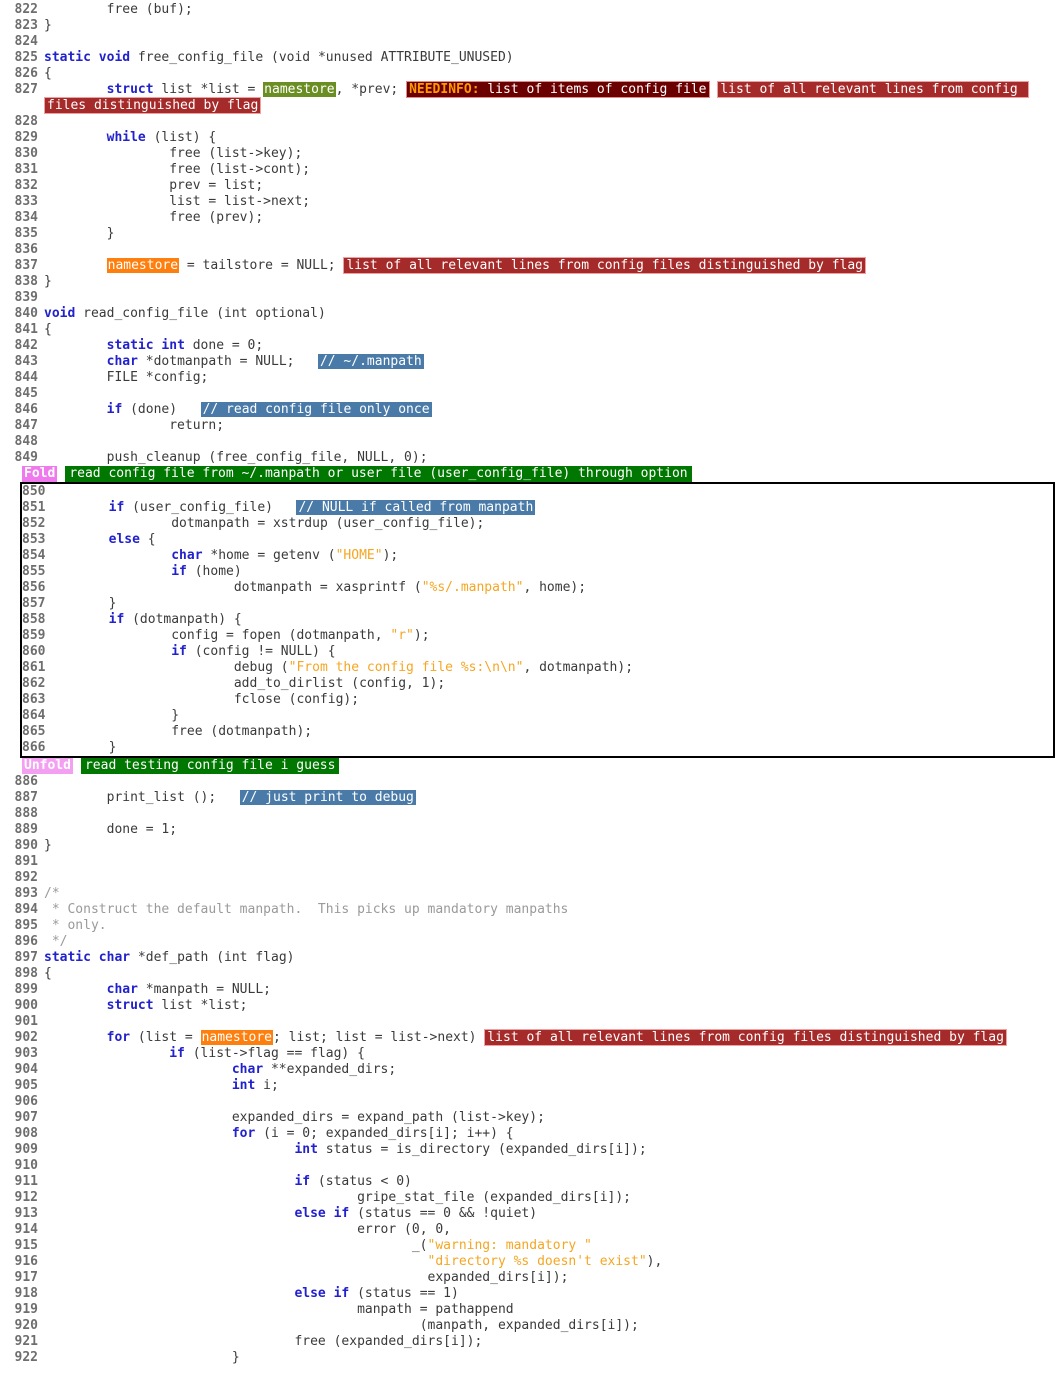 The image size is (1063, 1380). I want to click on line-content: add_to_dirlist (config, 1);, so click(549, 684).